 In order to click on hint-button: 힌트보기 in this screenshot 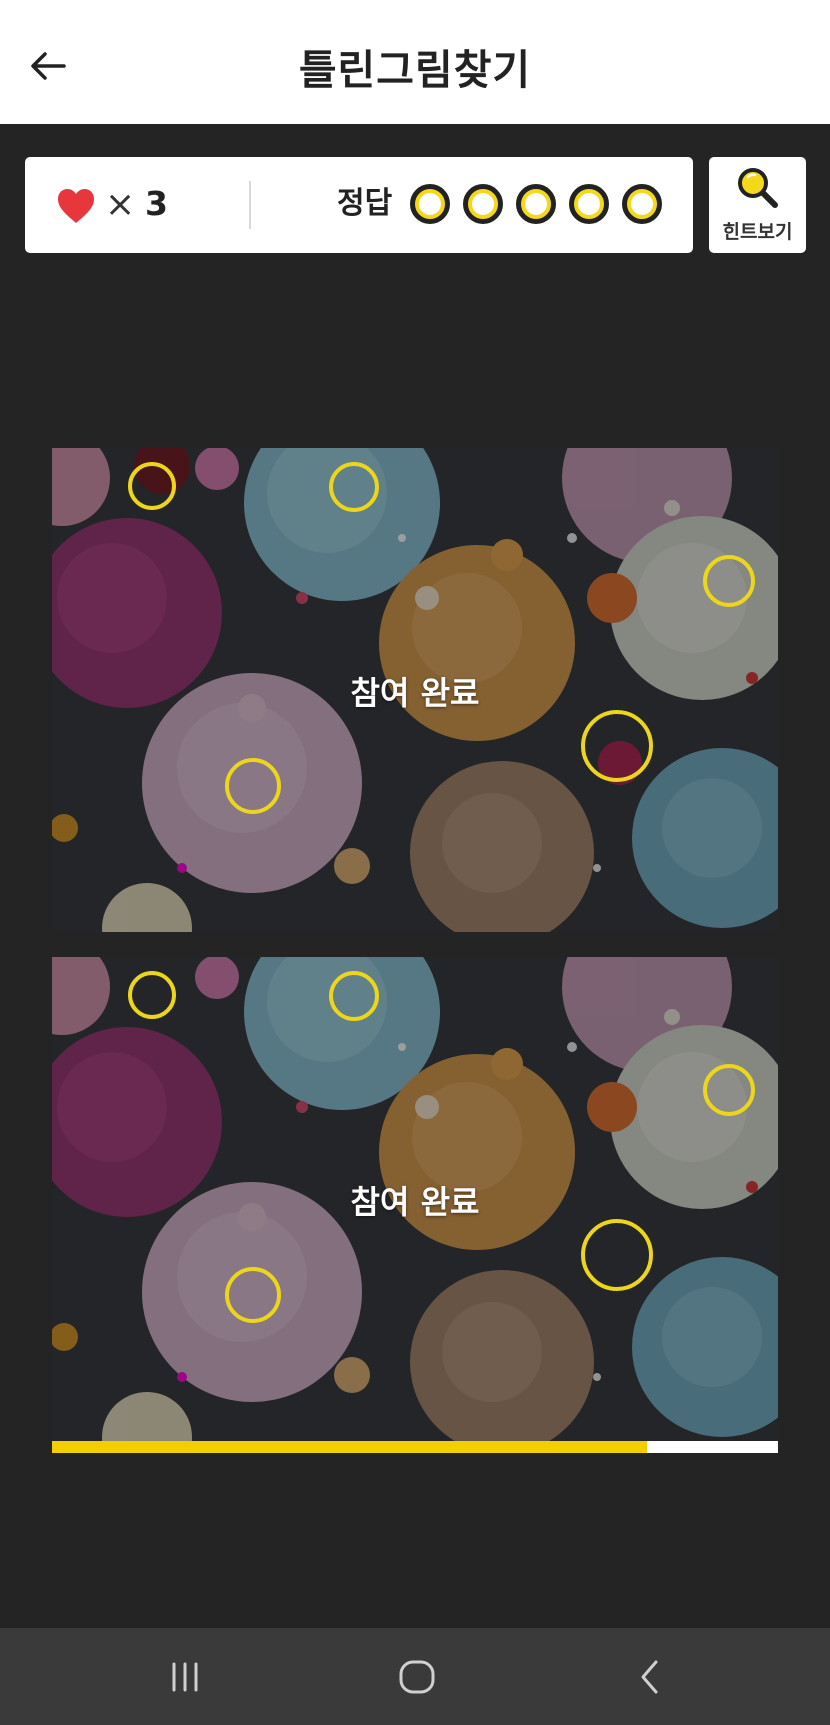, I will do `click(757, 205)`.